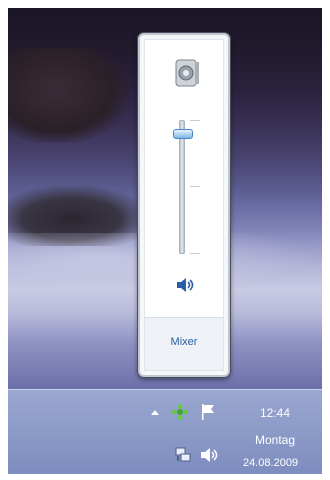 The image size is (330, 480). I want to click on mute-toggle-speaker-icon, so click(186, 285).